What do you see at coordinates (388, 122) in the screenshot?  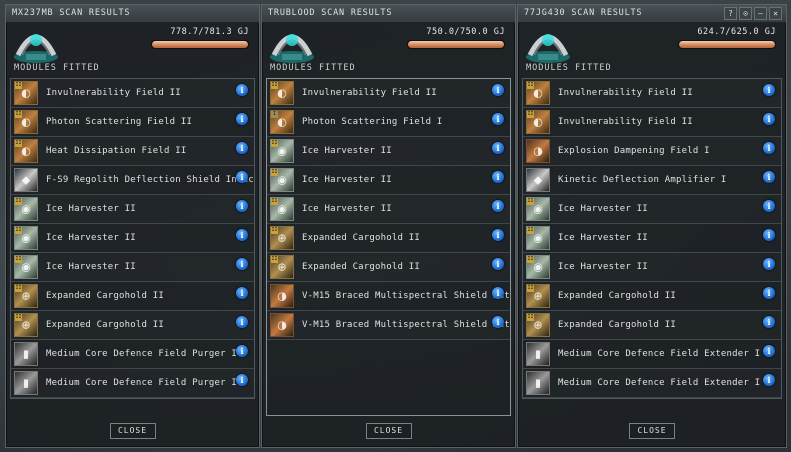 I see `module-row: ◐ I Photon Scattering Field I i` at bounding box center [388, 122].